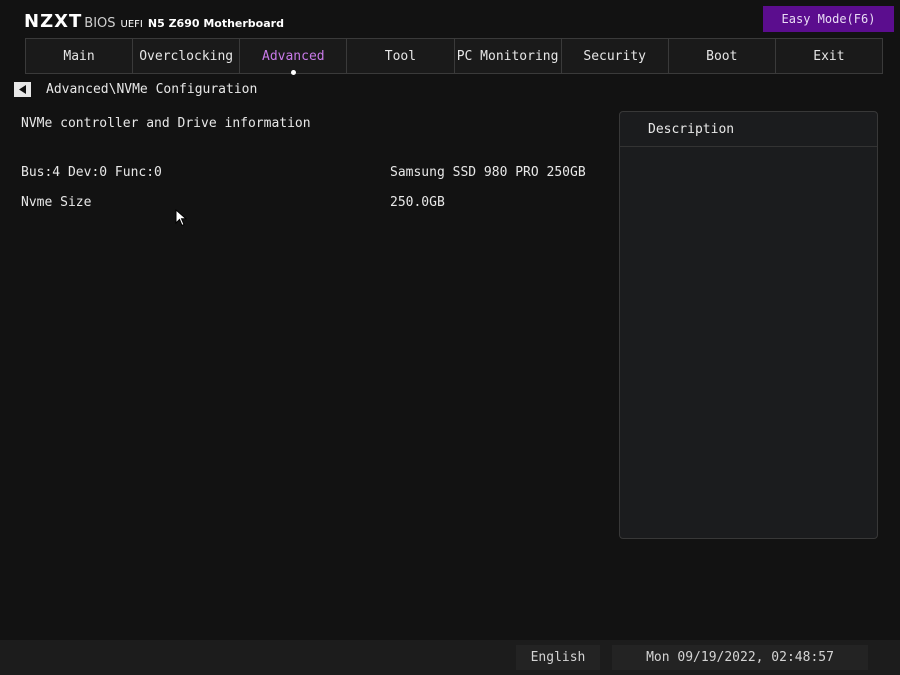 The image size is (900, 675). I want to click on tab-security: Security, so click(614, 56).